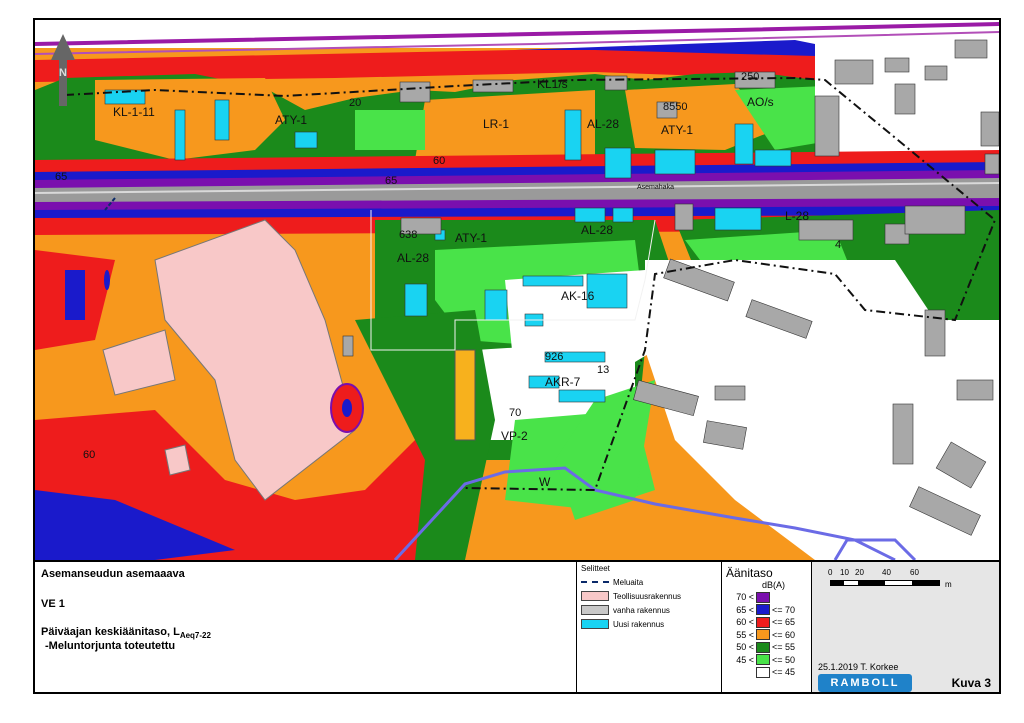 The image size is (1024, 723). What do you see at coordinates (797, 216) in the screenshot?
I see `area-label-l-28: L-28` at bounding box center [797, 216].